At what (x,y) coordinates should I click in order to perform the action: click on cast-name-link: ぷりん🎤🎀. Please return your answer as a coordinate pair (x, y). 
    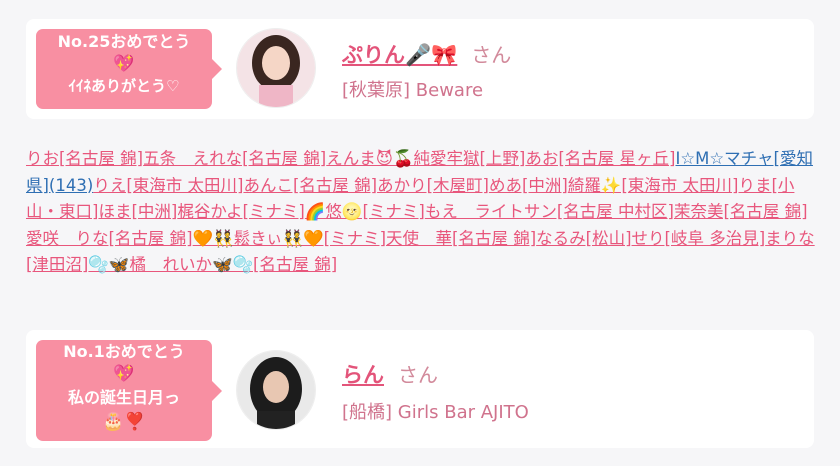
    Looking at the image, I should click on (399, 55).